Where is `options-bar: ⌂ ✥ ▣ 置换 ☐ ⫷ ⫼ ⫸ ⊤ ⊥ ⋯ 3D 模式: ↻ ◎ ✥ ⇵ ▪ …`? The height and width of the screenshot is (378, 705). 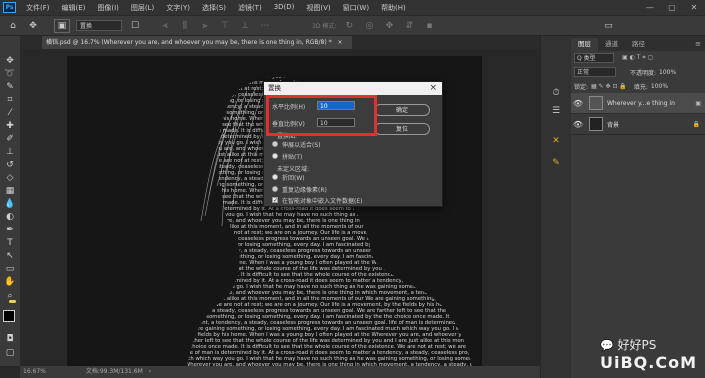
options-bar: ⌂ ✥ ▣ 置换 ☐ ⫷ ⫼ ⫸ ⊤ ⊥ ⋯ 3D 模式: ↻ ◎ ✥ ⇵ ▪ … is located at coordinates (352, 25).